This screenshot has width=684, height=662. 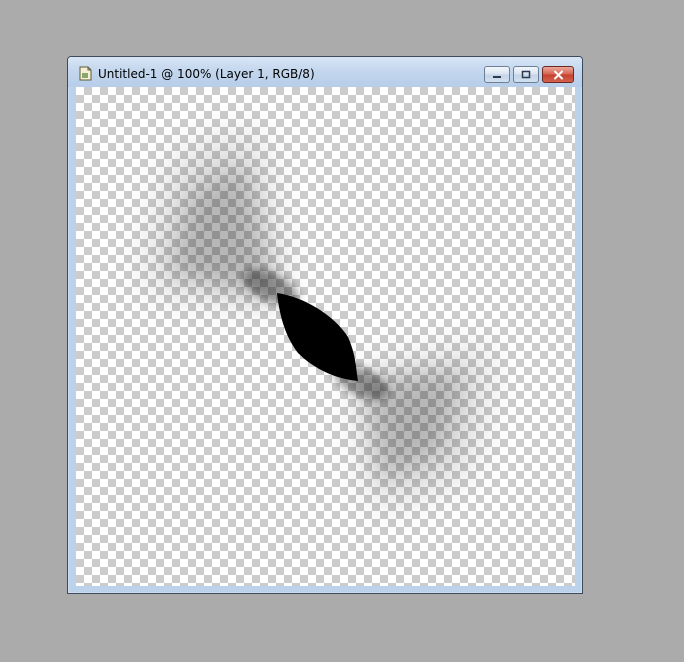 I want to click on maximize-icon, so click(x=526, y=74).